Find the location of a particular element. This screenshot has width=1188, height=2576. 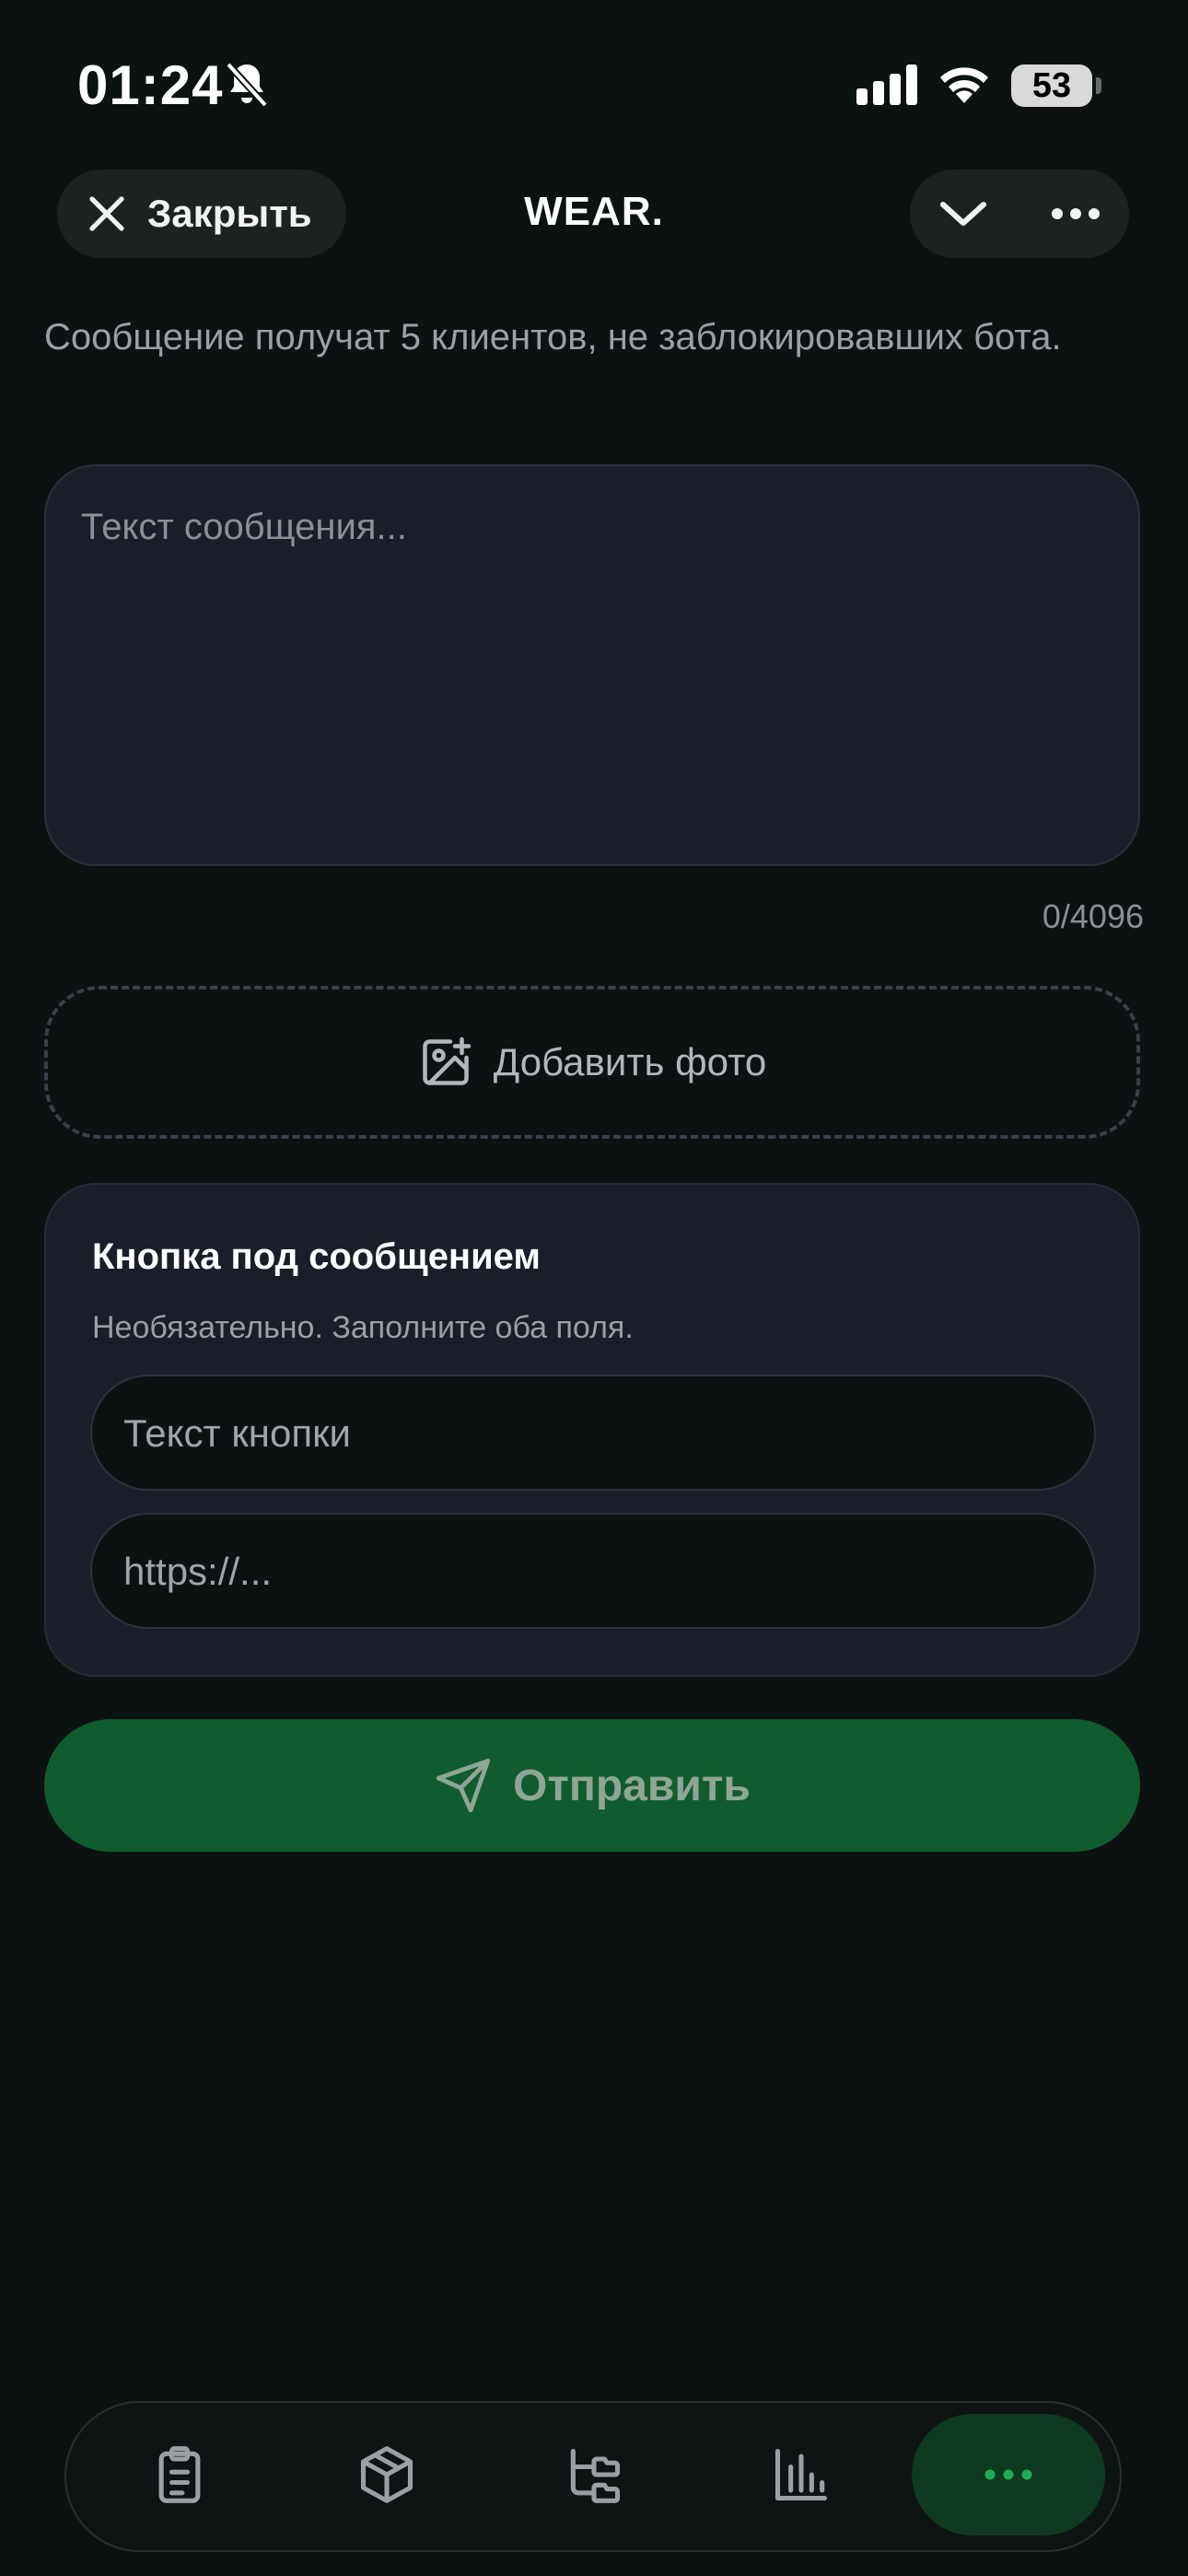

nav-item-stats is located at coordinates (801, 2474).